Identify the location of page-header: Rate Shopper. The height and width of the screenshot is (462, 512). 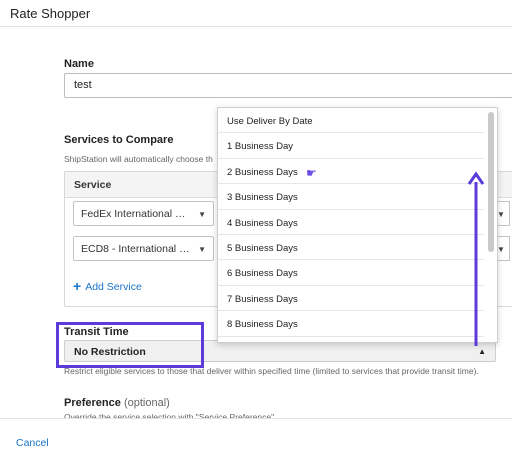
(256, 13).